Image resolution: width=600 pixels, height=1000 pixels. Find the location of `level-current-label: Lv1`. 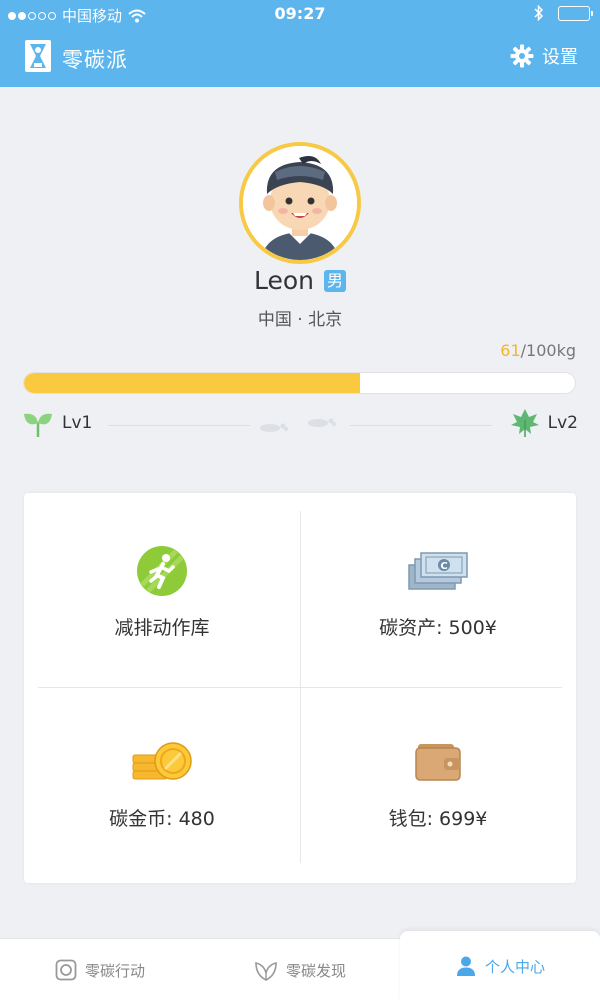

level-current-label: Lv1 is located at coordinates (77, 423).